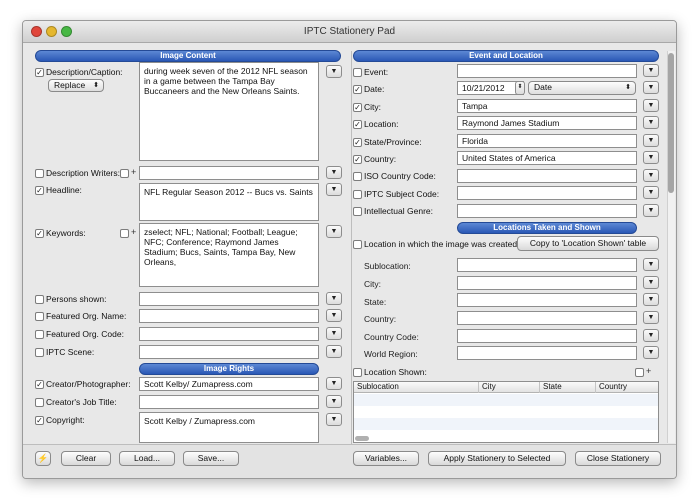 This screenshot has height=503, width=700. What do you see at coordinates (334, 231) in the screenshot?
I see `keywords-menu-button: ▼` at bounding box center [334, 231].